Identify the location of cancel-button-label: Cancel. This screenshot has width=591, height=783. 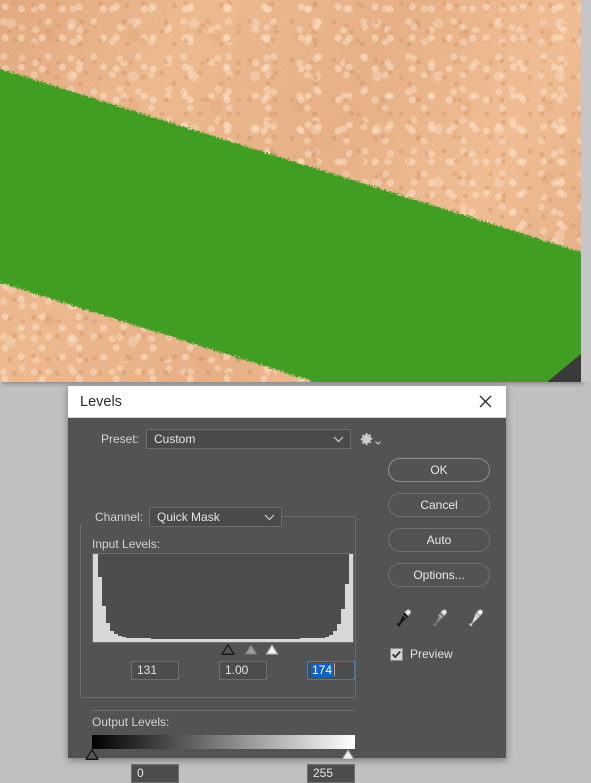
(439, 505).